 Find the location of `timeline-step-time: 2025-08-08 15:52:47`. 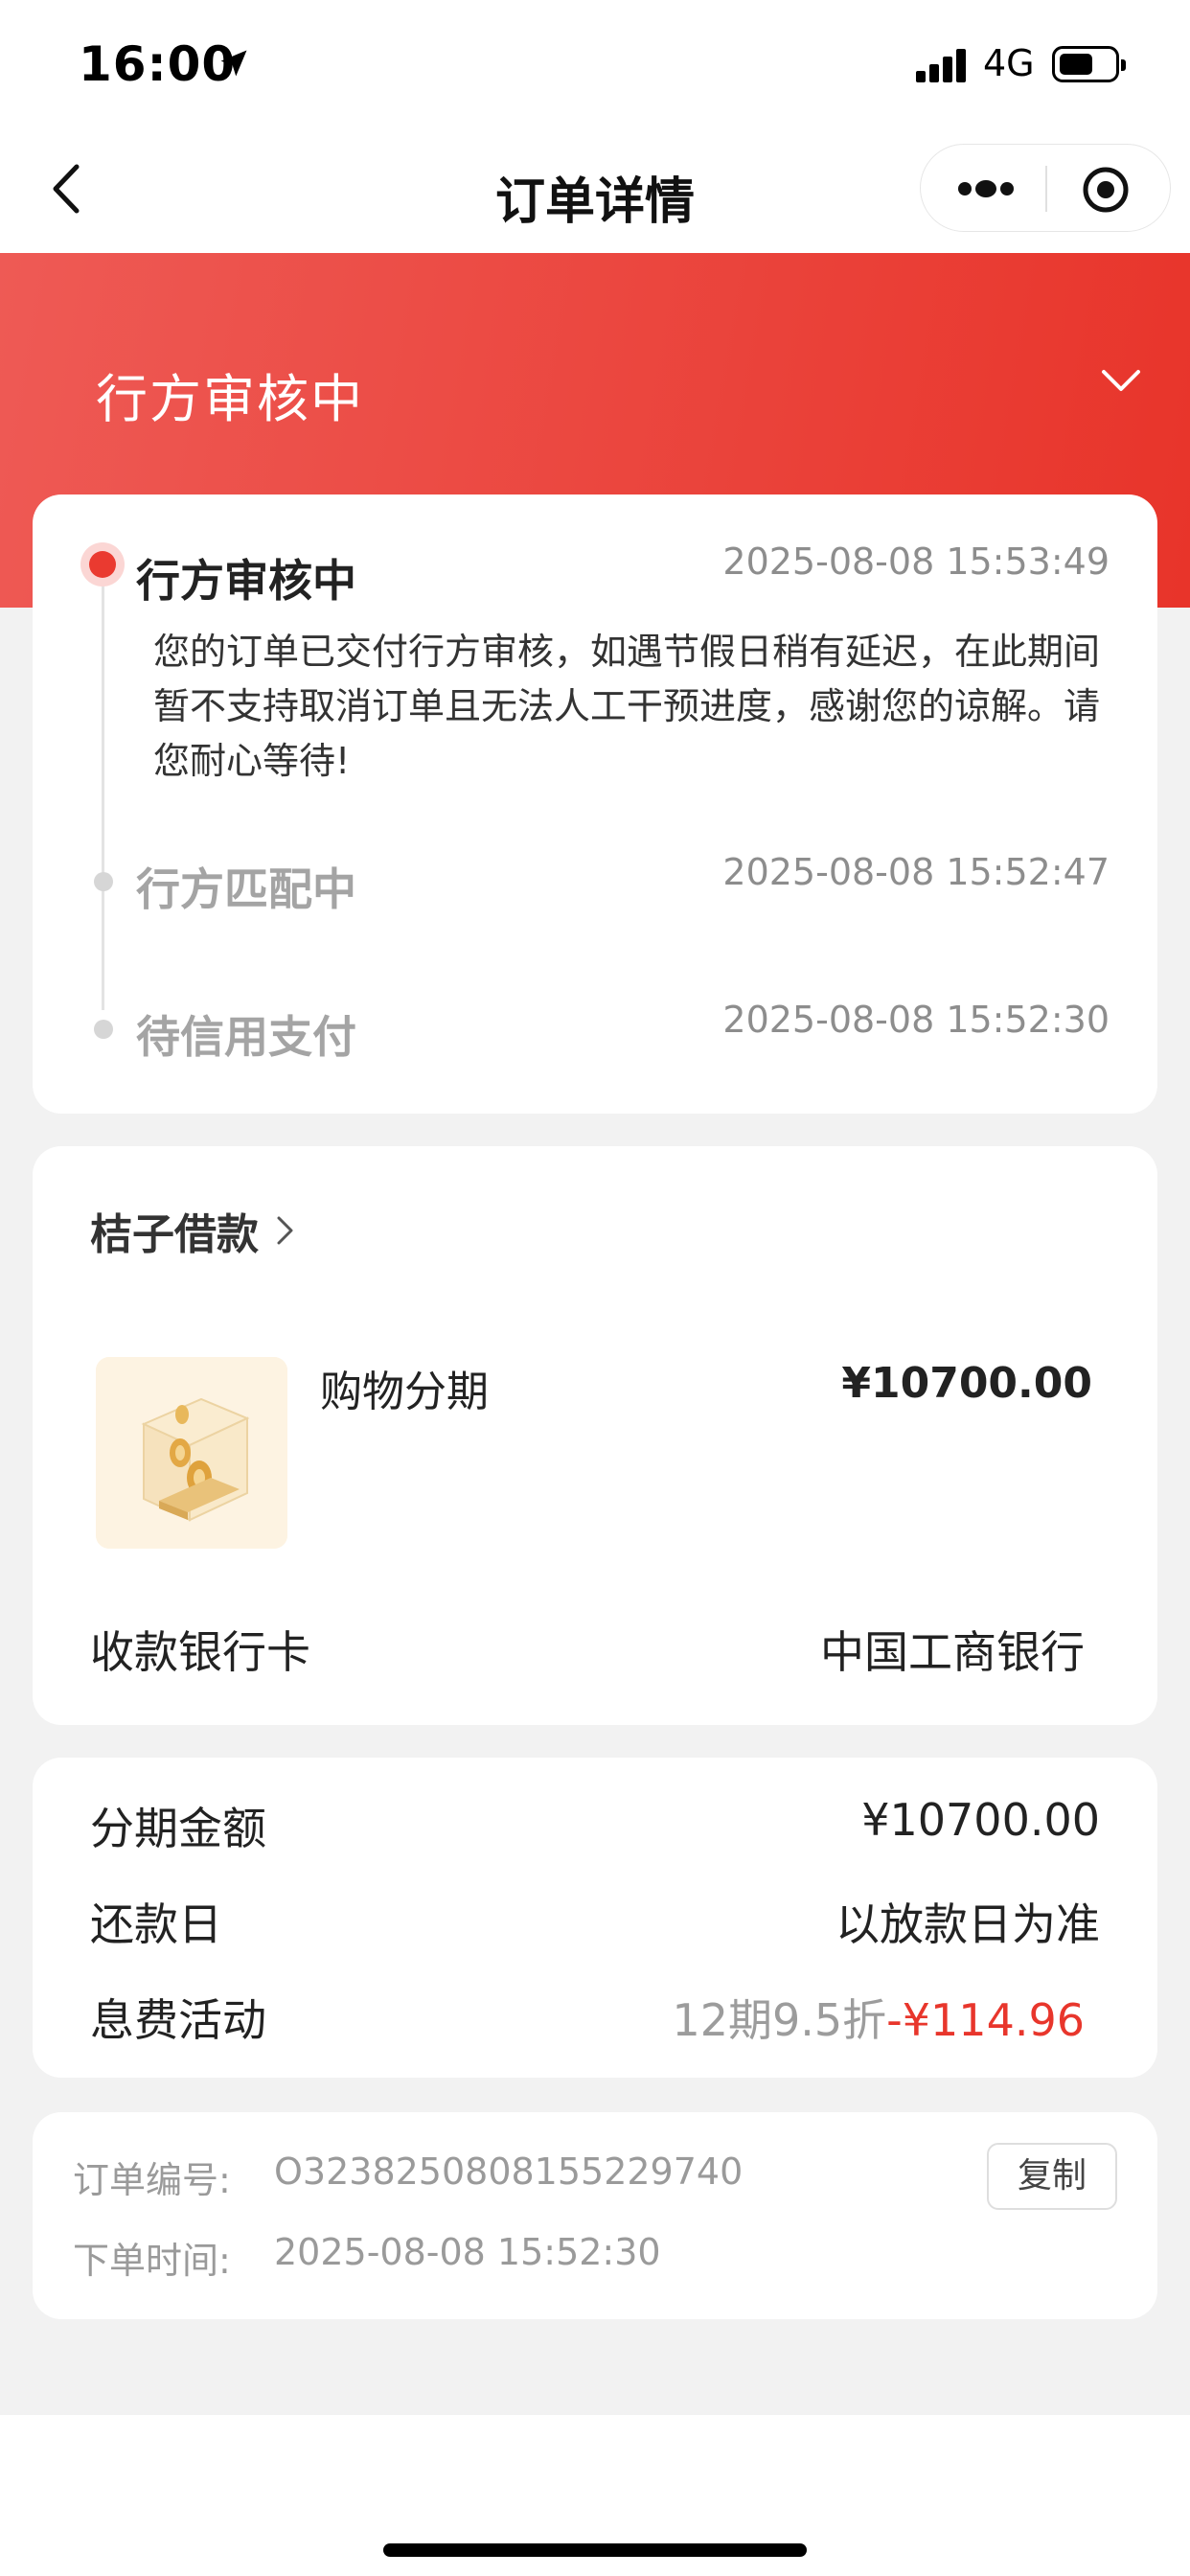

timeline-step-time: 2025-08-08 15:52:47 is located at coordinates (916, 872).